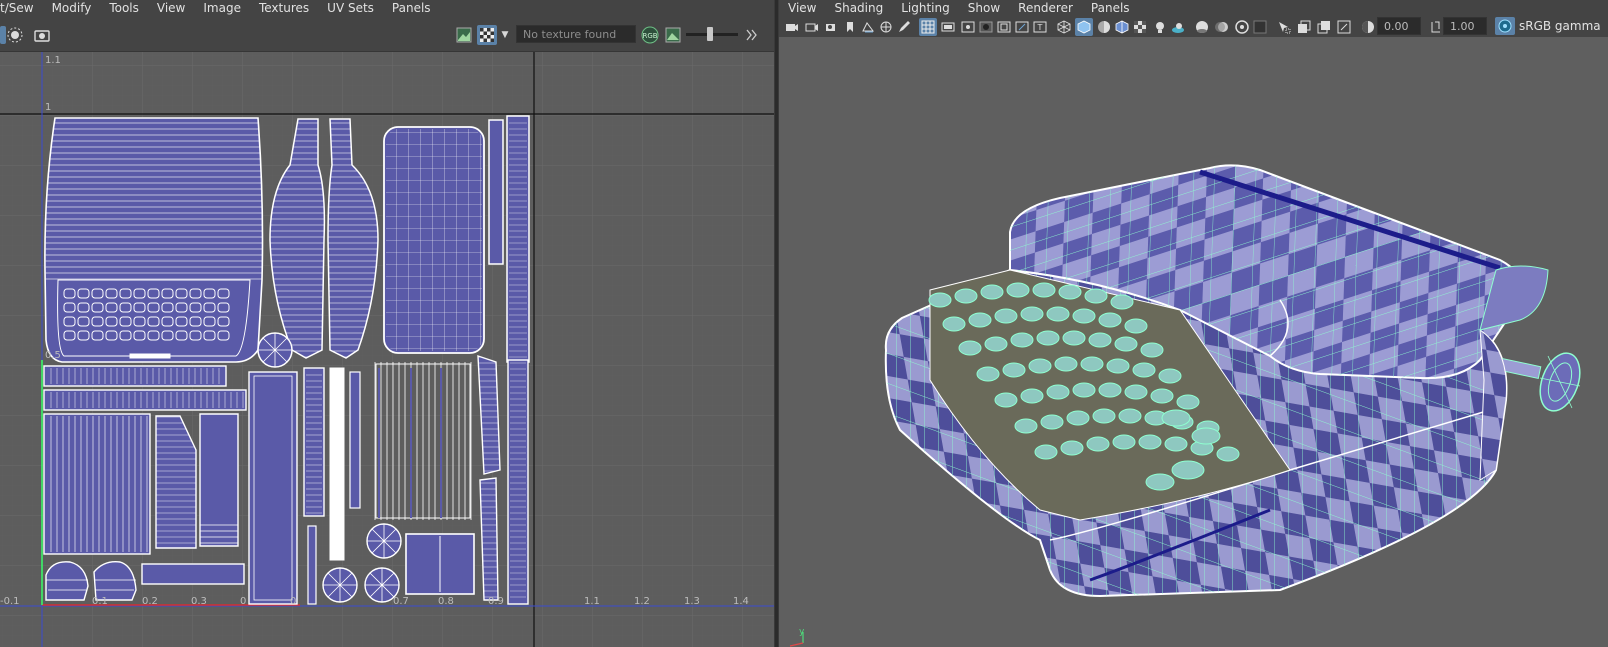 This screenshot has width=1608, height=647. What do you see at coordinates (1004, 27) in the screenshot?
I see `field-chart-icon` at bounding box center [1004, 27].